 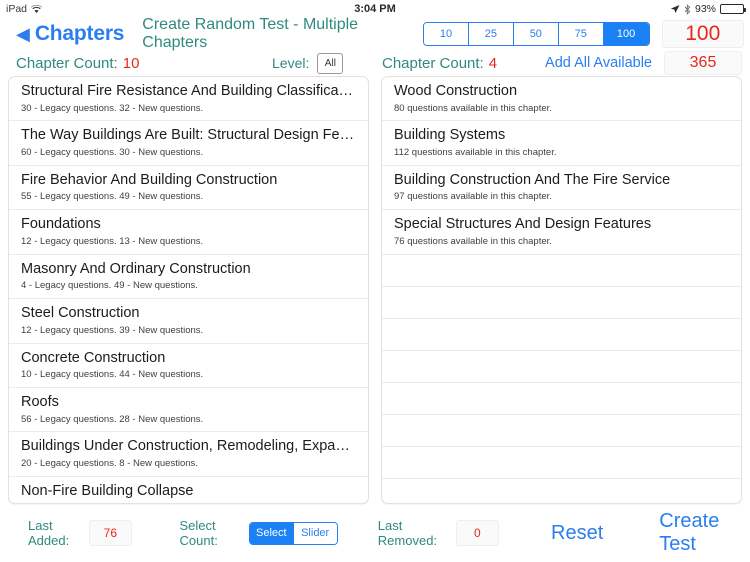 What do you see at coordinates (699, 533) in the screenshot?
I see `create-test-button: Create Test` at bounding box center [699, 533].